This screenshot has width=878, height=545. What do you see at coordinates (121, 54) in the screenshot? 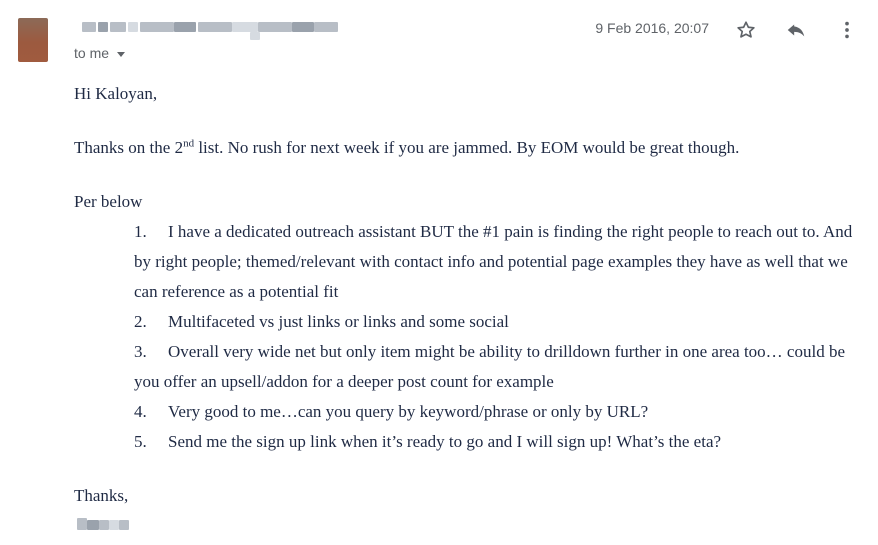
I see `chevron-down-icon` at bounding box center [121, 54].